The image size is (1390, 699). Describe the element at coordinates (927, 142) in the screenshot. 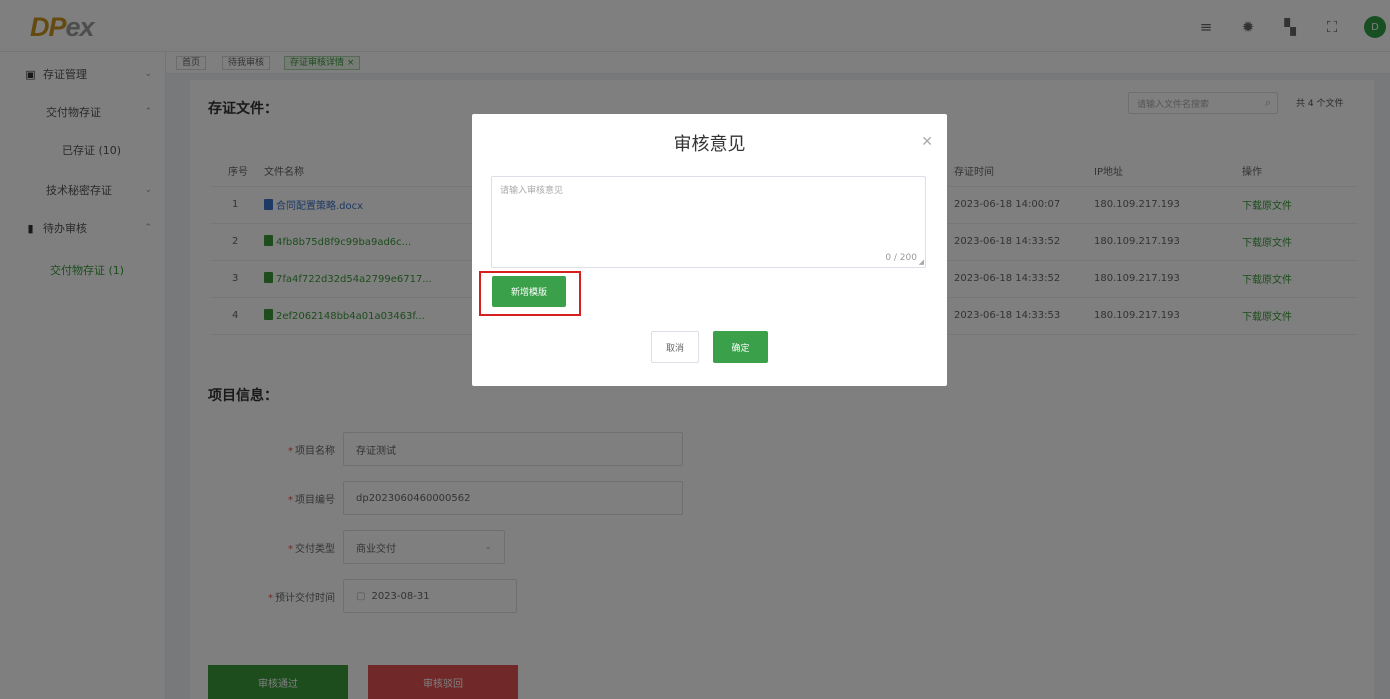

I see `close-icon: ✕` at that location.